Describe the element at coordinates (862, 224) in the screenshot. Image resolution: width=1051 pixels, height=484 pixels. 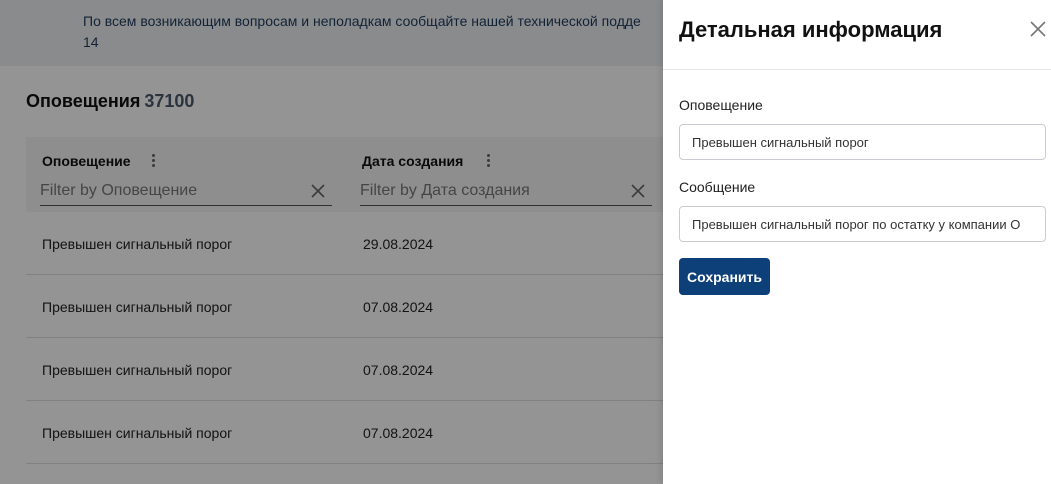
I see `message-field` at that location.